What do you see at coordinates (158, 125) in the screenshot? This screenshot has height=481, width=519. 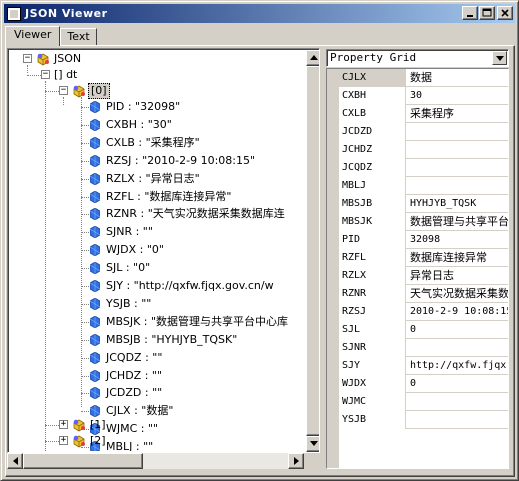 I see `tree-node-property: CXBH : "30"` at bounding box center [158, 125].